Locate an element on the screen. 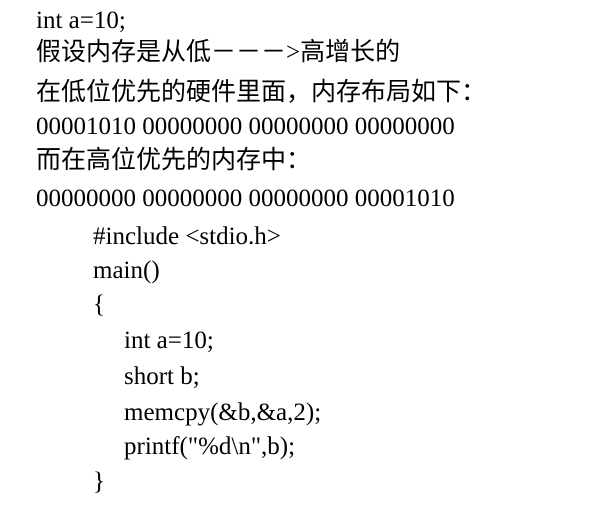 This screenshot has width=598, height=517. code-line-printf: printf("%d\n",b); is located at coordinates (210, 446).